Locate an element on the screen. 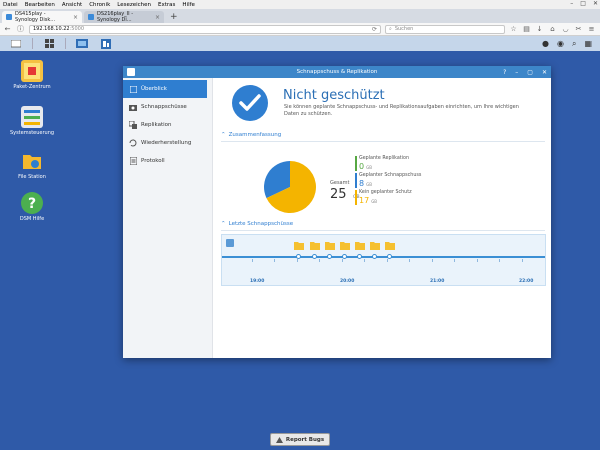  new-tab-icon: + is located at coordinates (174, 17).